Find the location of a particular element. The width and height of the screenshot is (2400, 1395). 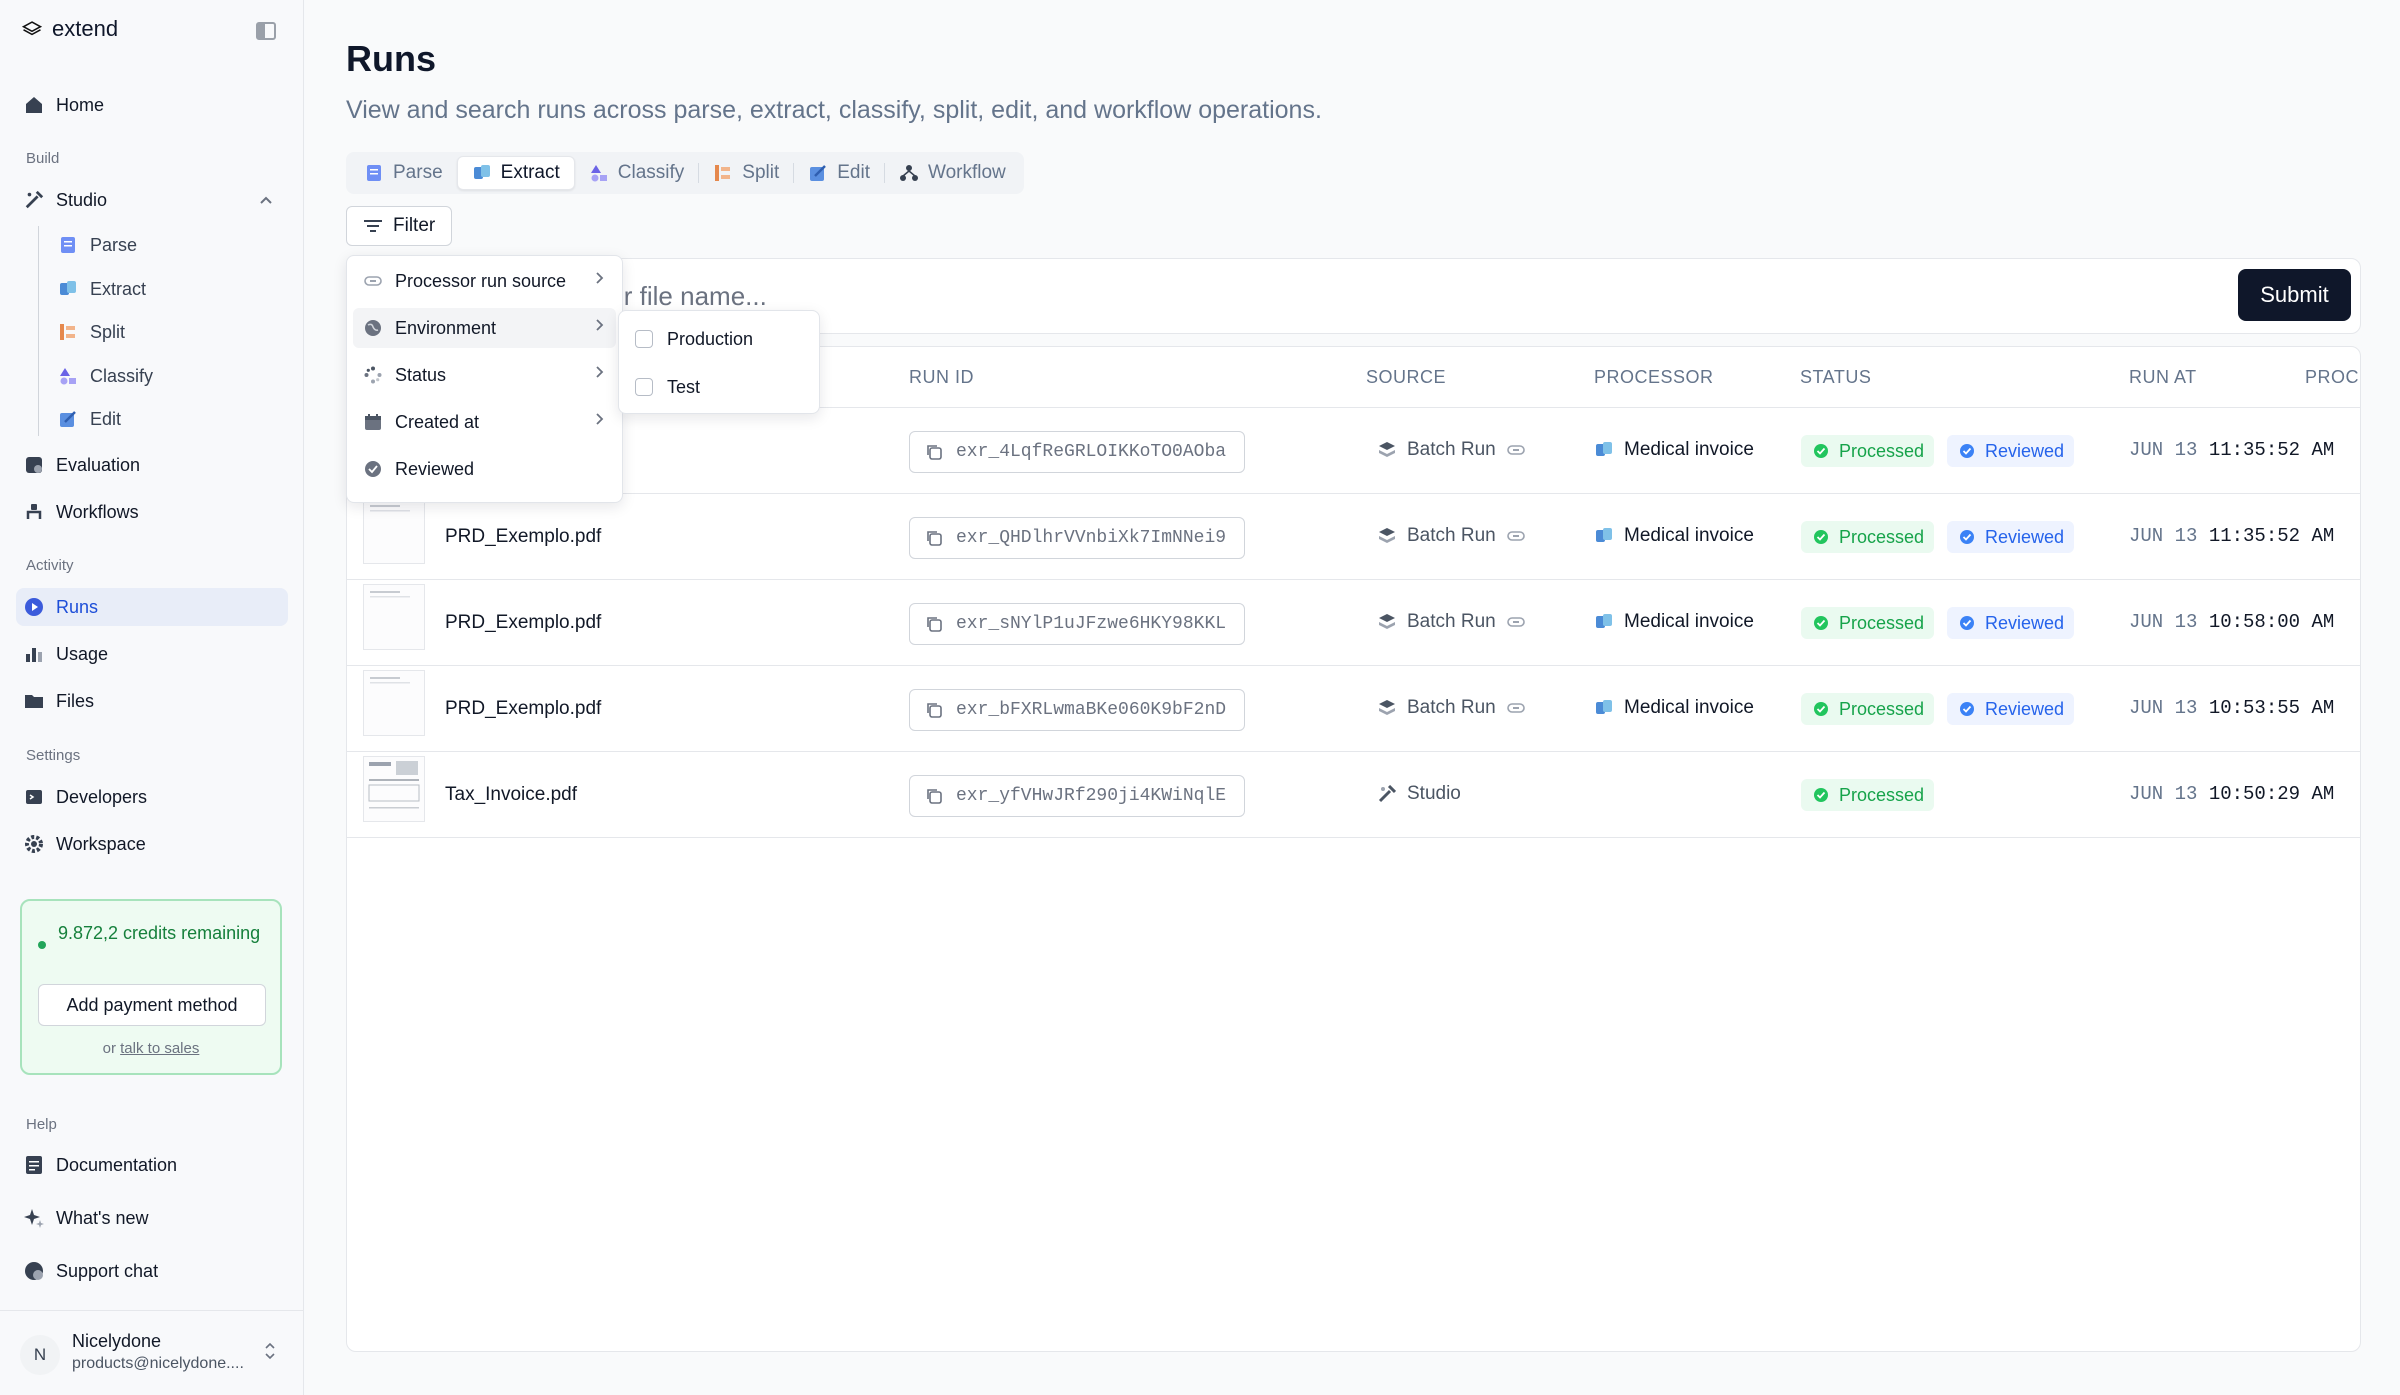

folder-icon is located at coordinates (34, 701).